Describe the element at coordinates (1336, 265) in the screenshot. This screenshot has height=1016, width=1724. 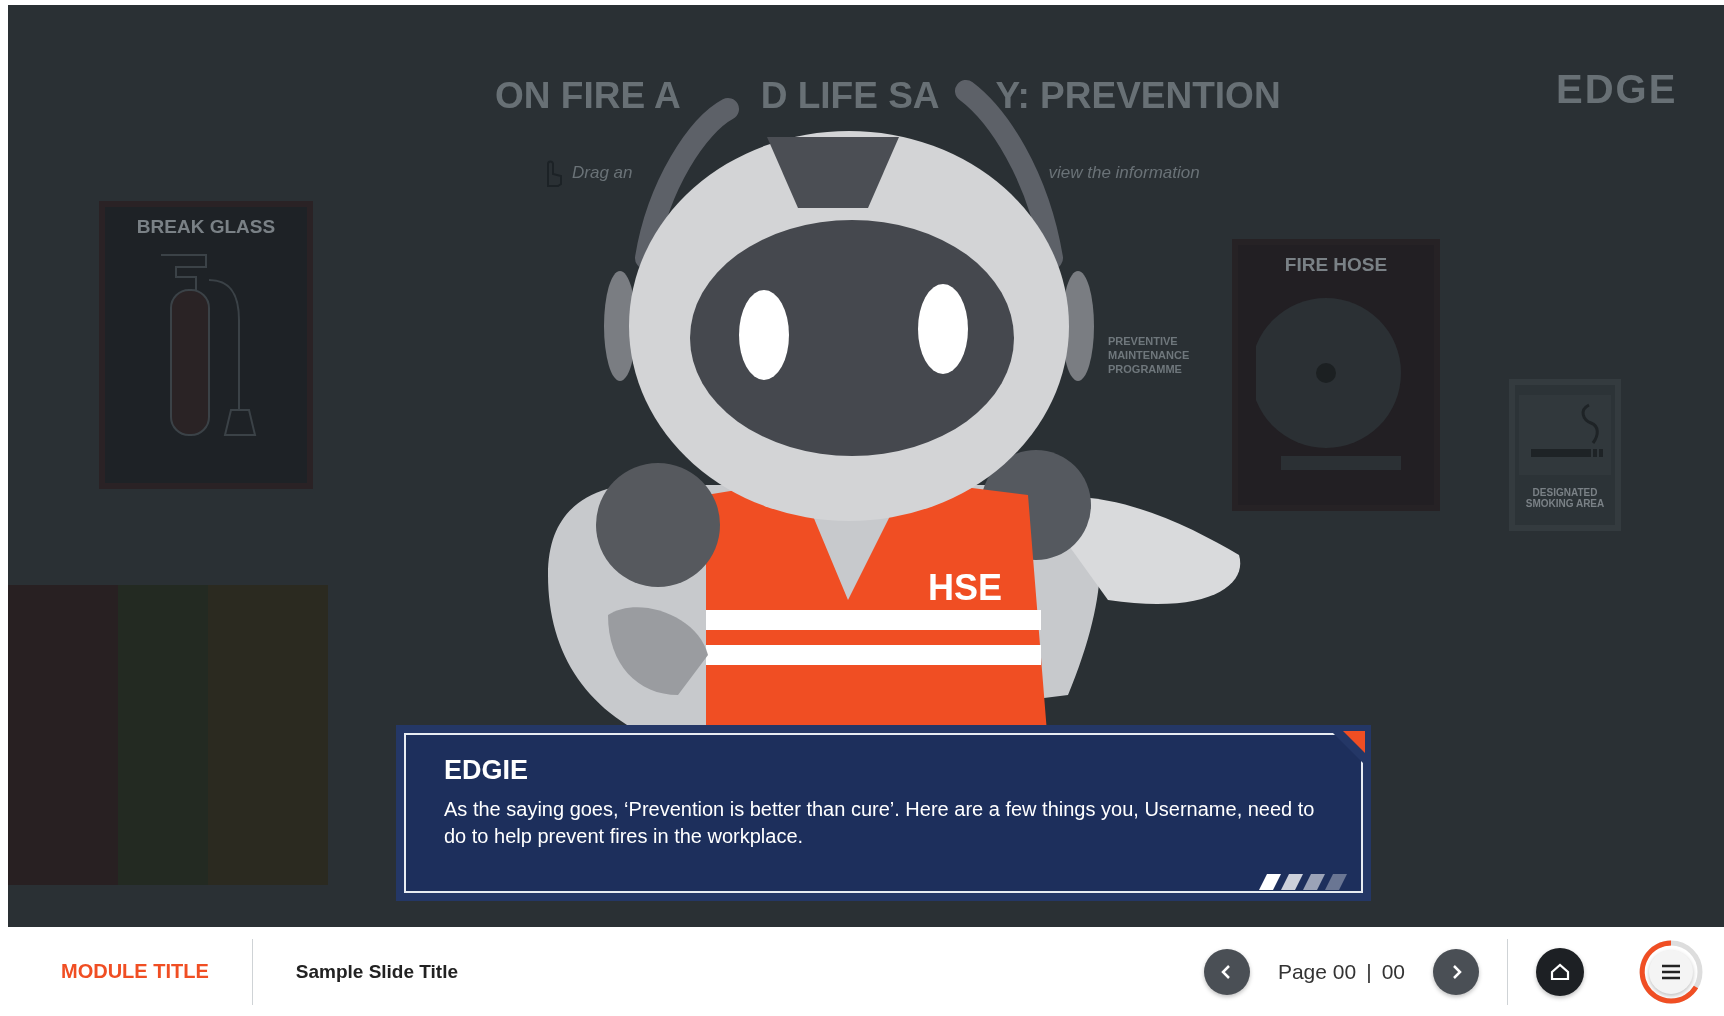
I see `poster-label: FIRE HOSE` at that location.